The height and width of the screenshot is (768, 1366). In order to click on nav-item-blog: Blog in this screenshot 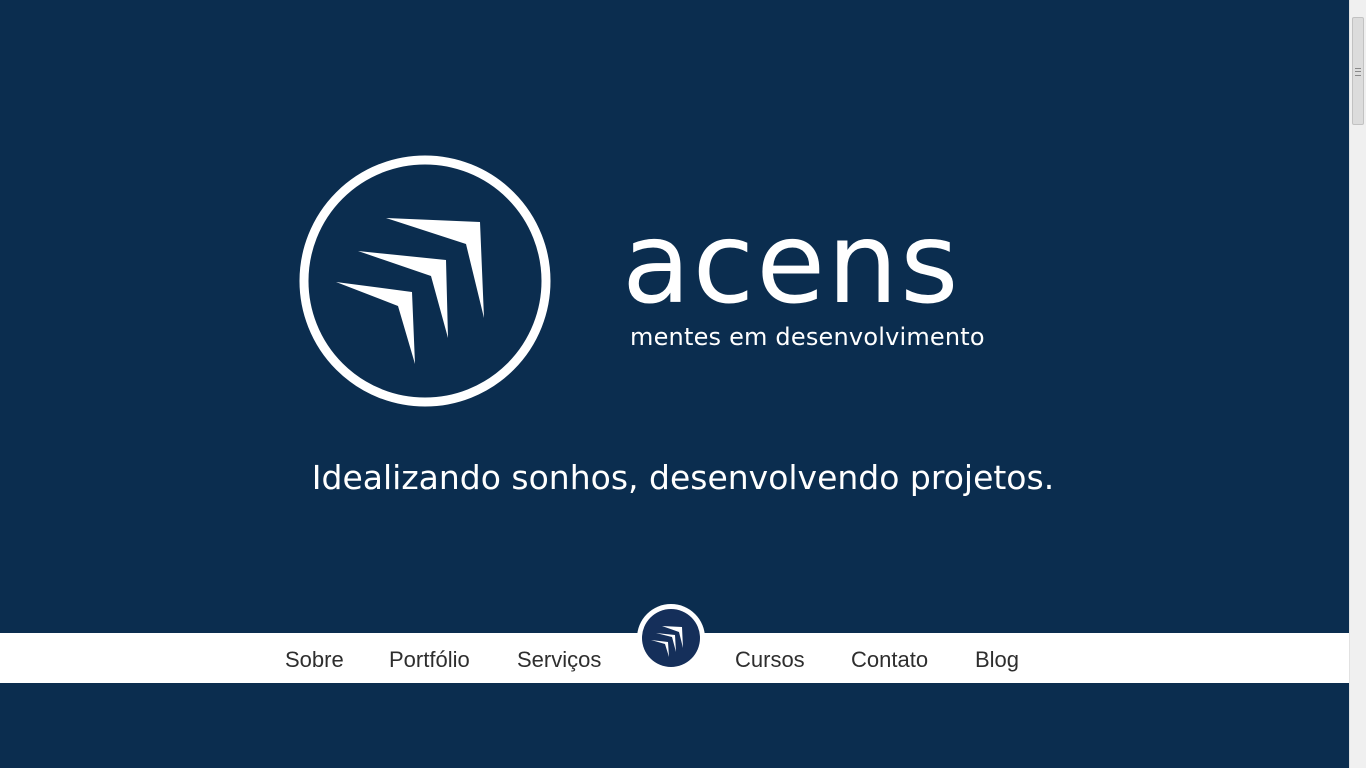, I will do `click(997, 660)`.